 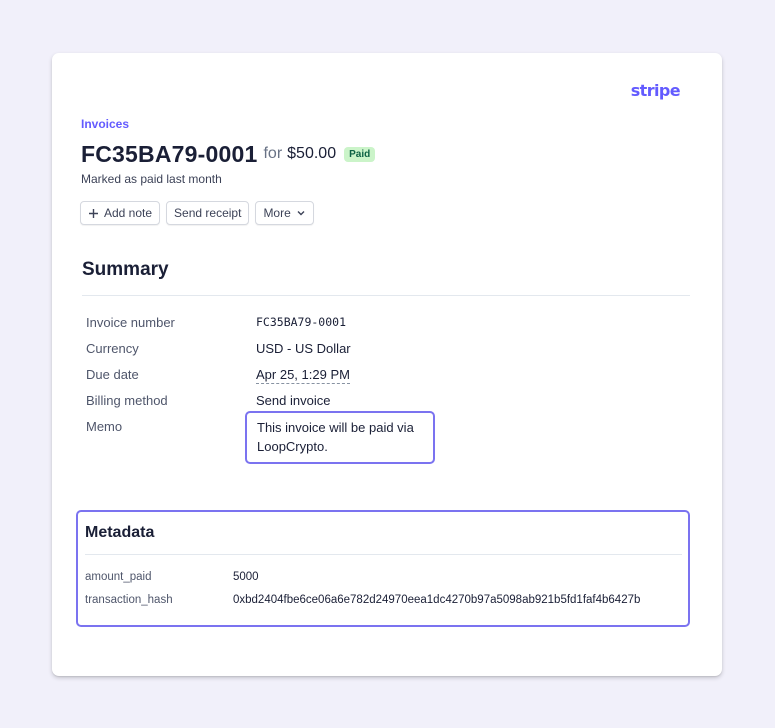 I want to click on summary-label: Due date, so click(x=112, y=374).